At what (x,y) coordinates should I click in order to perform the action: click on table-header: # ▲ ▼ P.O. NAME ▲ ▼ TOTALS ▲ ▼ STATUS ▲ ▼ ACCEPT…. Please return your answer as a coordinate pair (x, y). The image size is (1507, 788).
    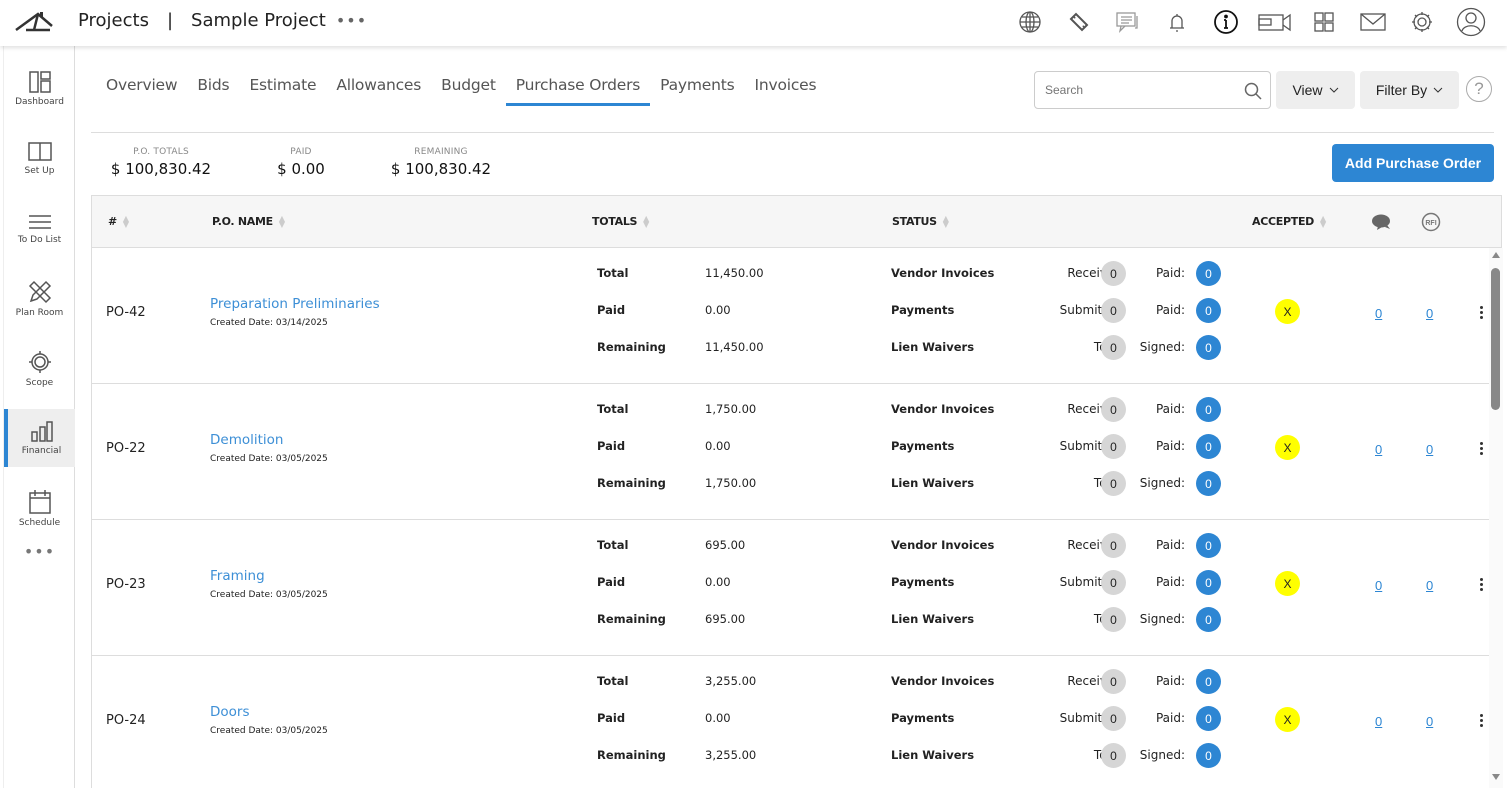
    Looking at the image, I should click on (796, 221).